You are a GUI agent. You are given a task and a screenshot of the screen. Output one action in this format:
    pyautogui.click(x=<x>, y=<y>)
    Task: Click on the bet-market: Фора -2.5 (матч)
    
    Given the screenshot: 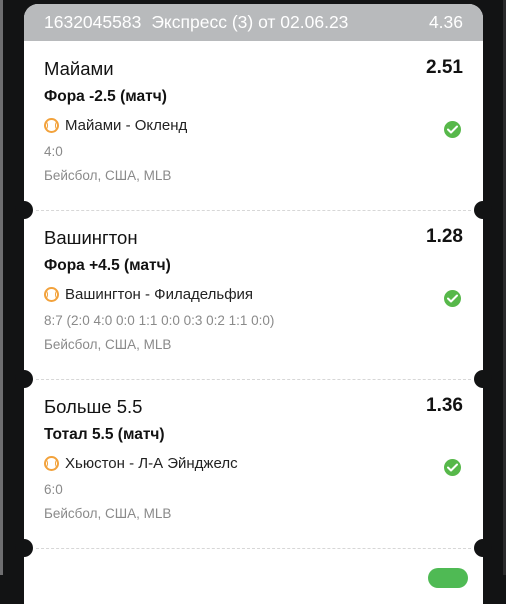 What is the action you would take?
    pyautogui.click(x=105, y=96)
    